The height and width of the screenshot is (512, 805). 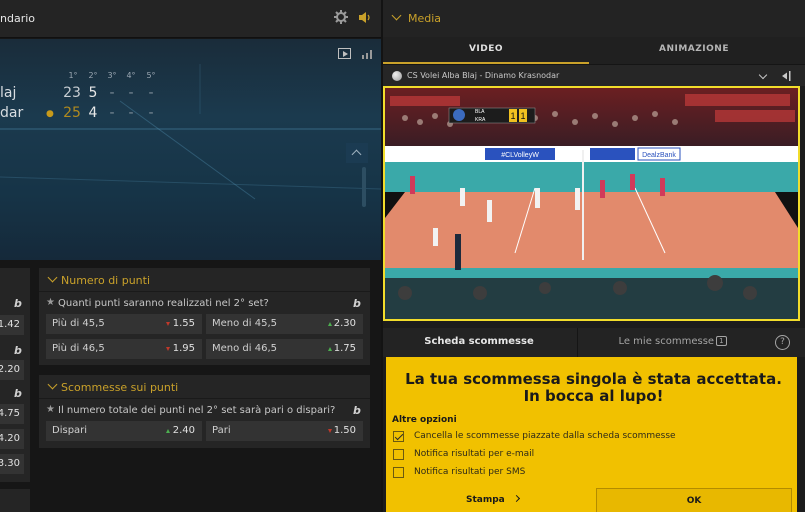 I want to click on team1-set5: -, so click(x=151, y=93).